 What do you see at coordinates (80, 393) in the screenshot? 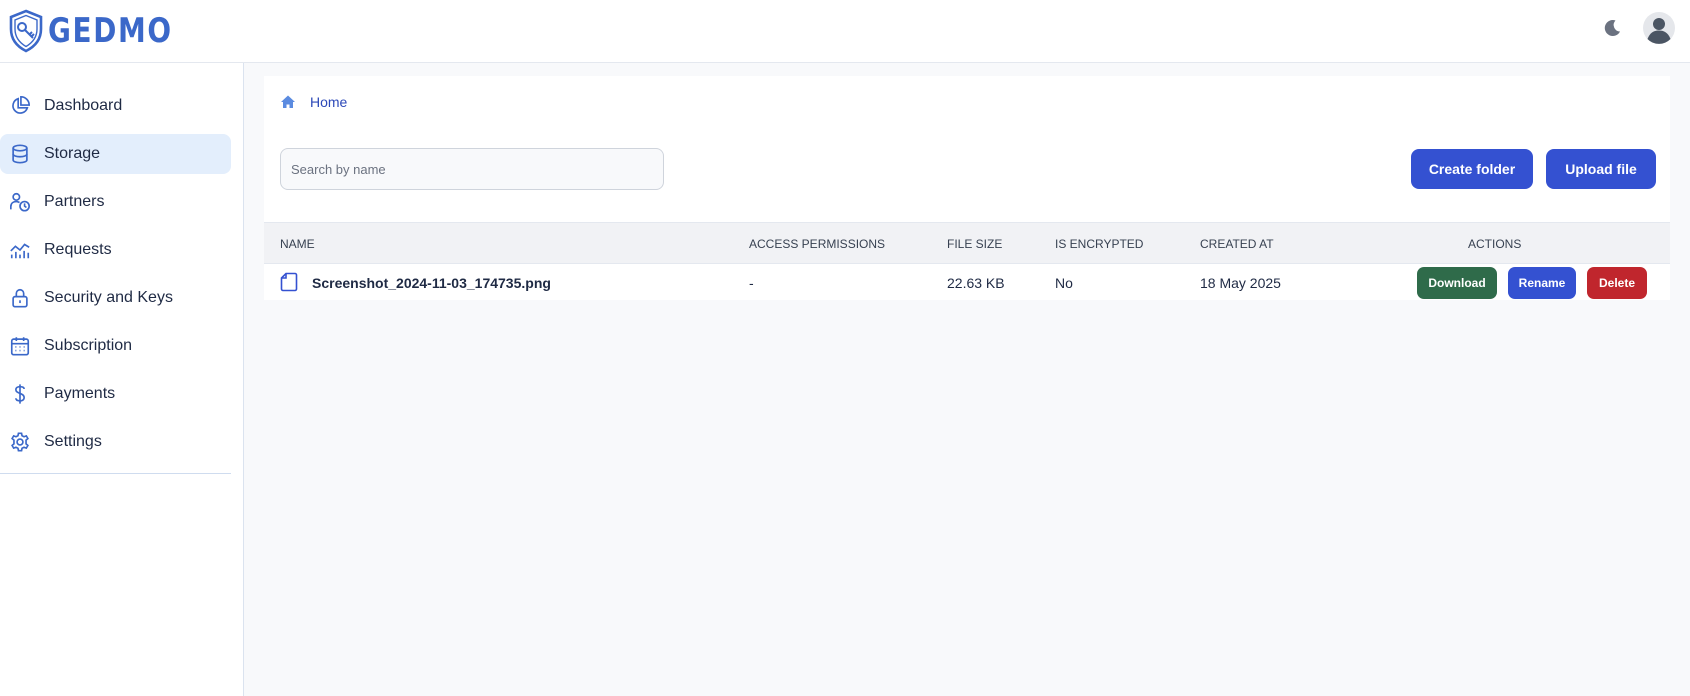
I see `sidebar-item-label: Payments` at bounding box center [80, 393].